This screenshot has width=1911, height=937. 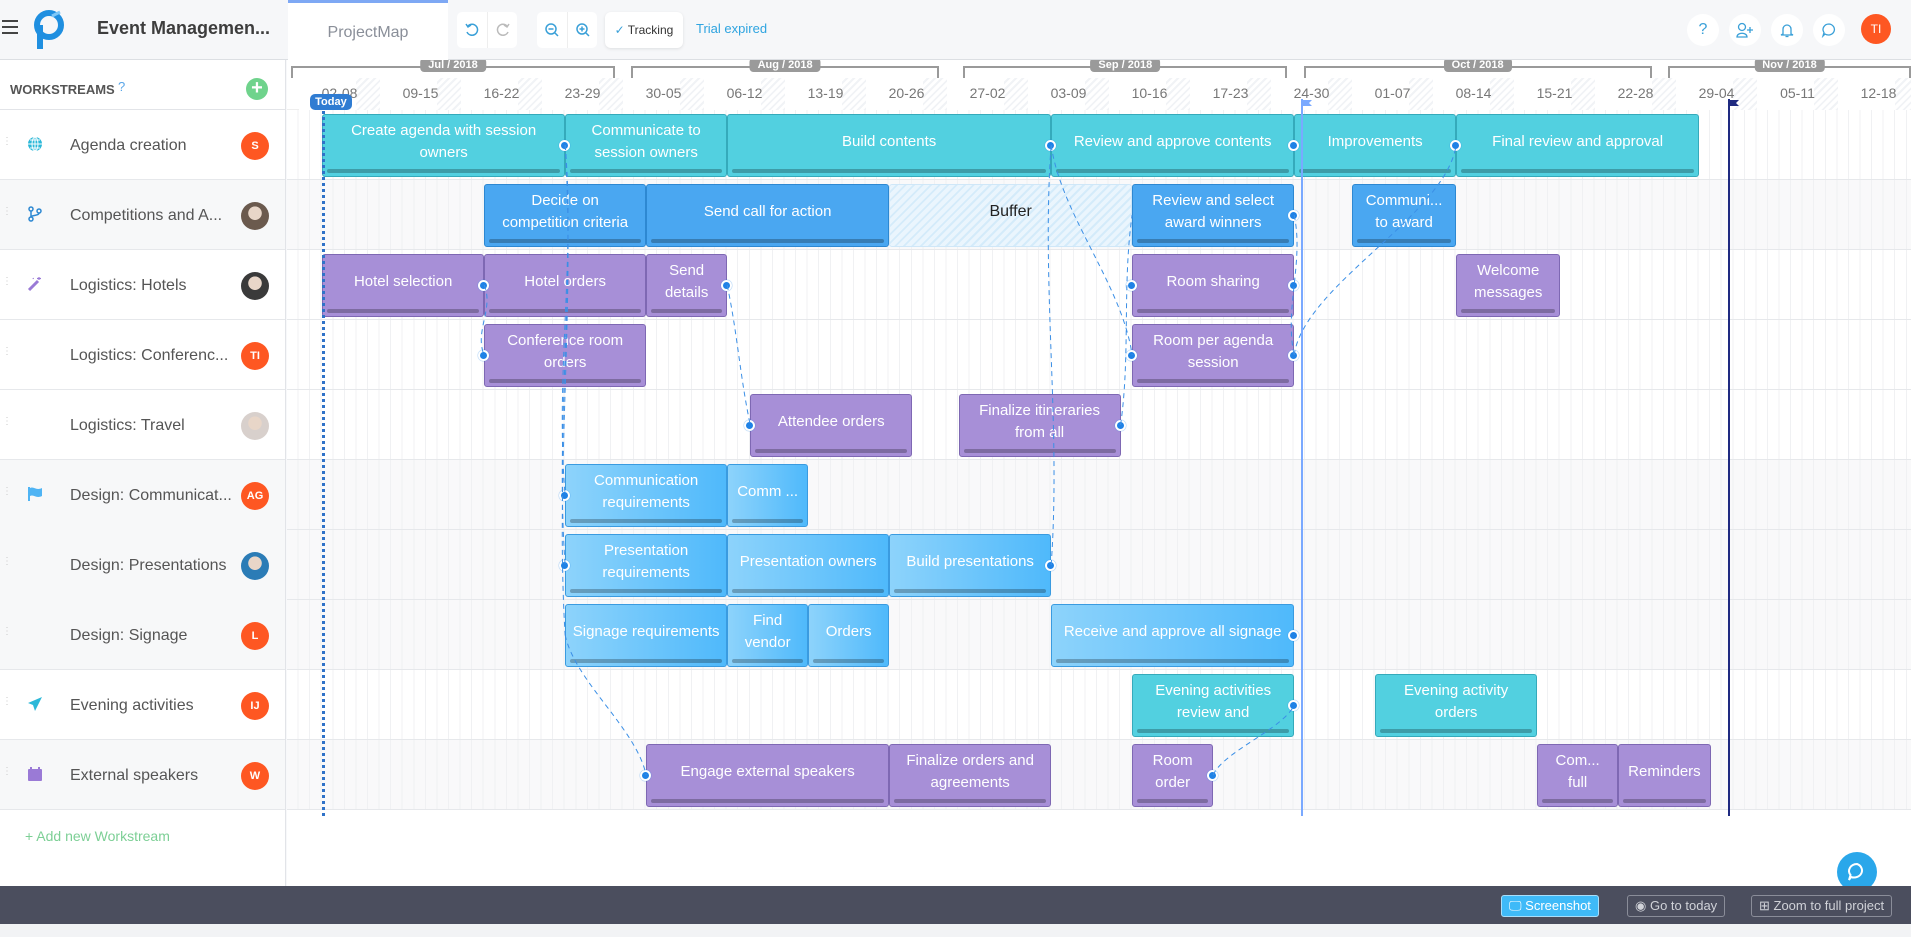 What do you see at coordinates (255, 776) in the screenshot?
I see `workstream-owner-avatar: W` at bounding box center [255, 776].